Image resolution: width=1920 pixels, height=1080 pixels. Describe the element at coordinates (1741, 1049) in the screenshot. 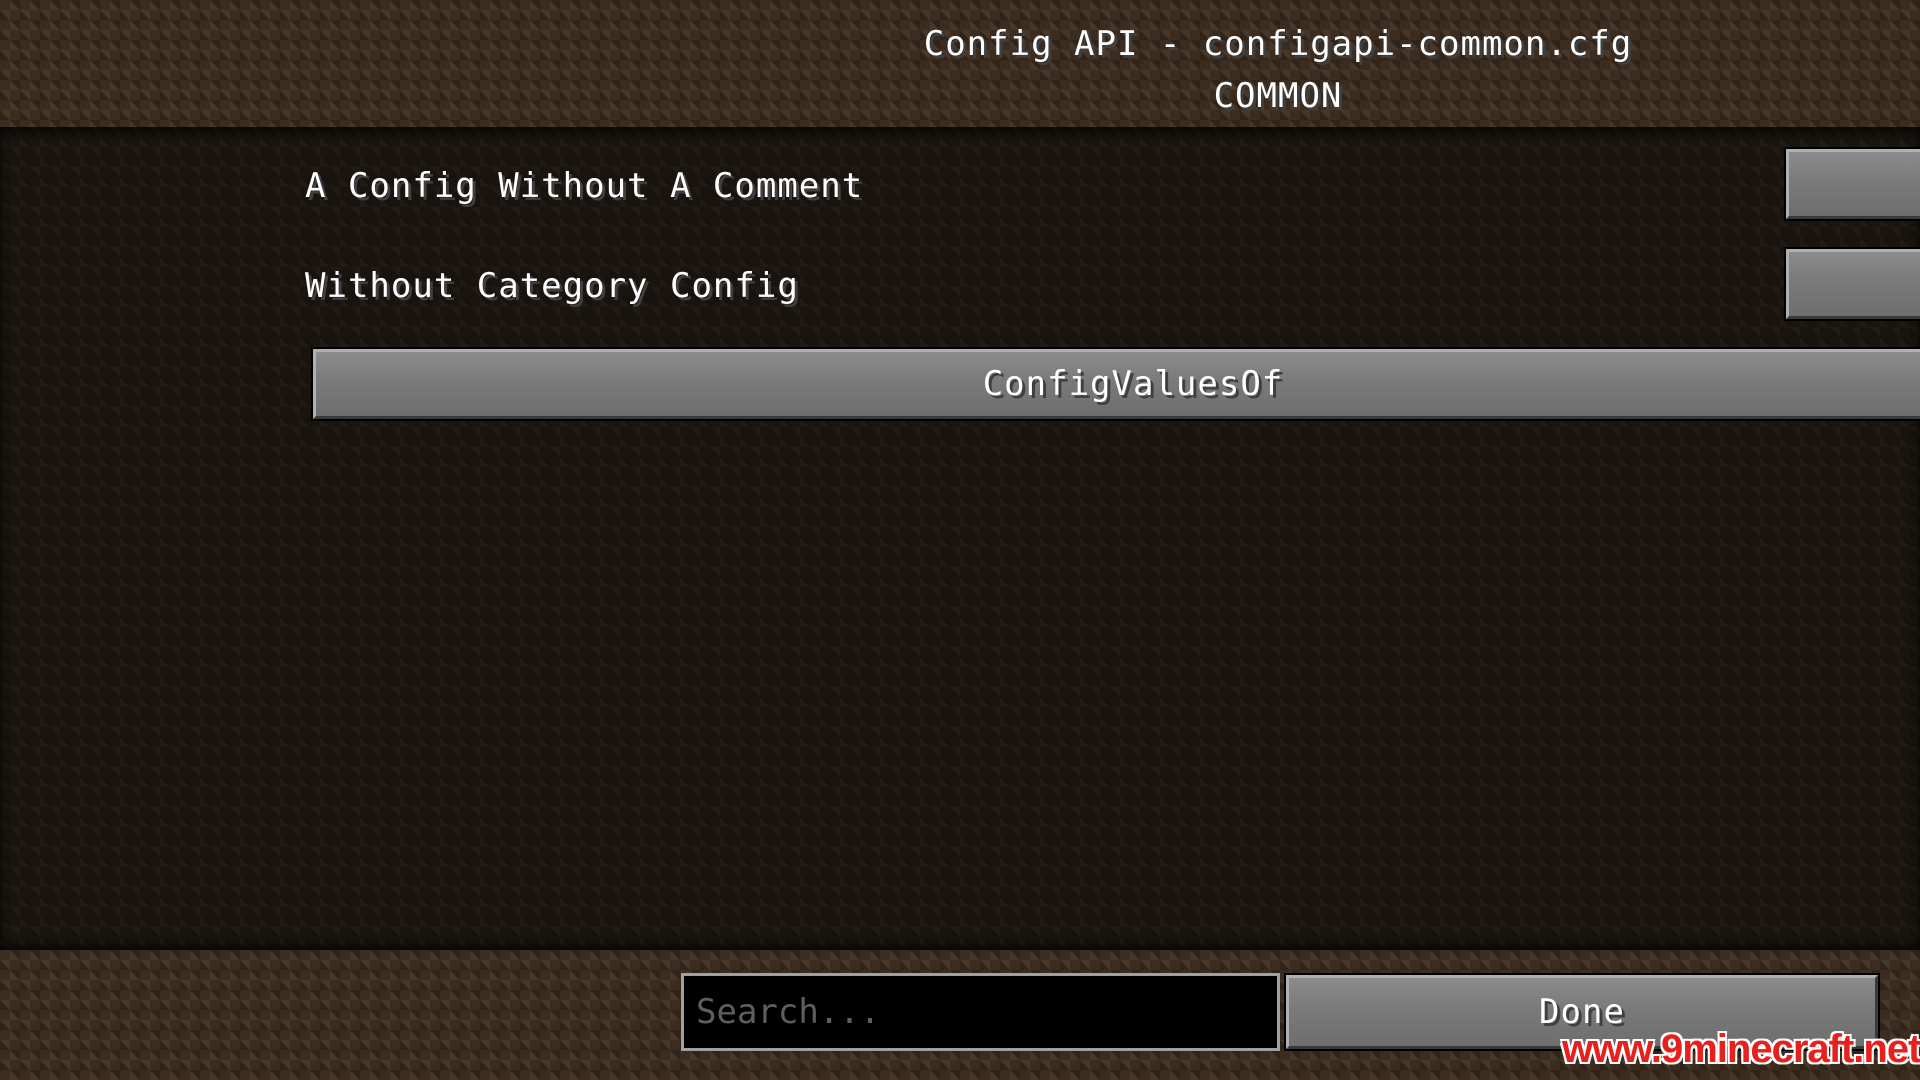

I see `watermark-logo: www.9minecraft.net` at that location.